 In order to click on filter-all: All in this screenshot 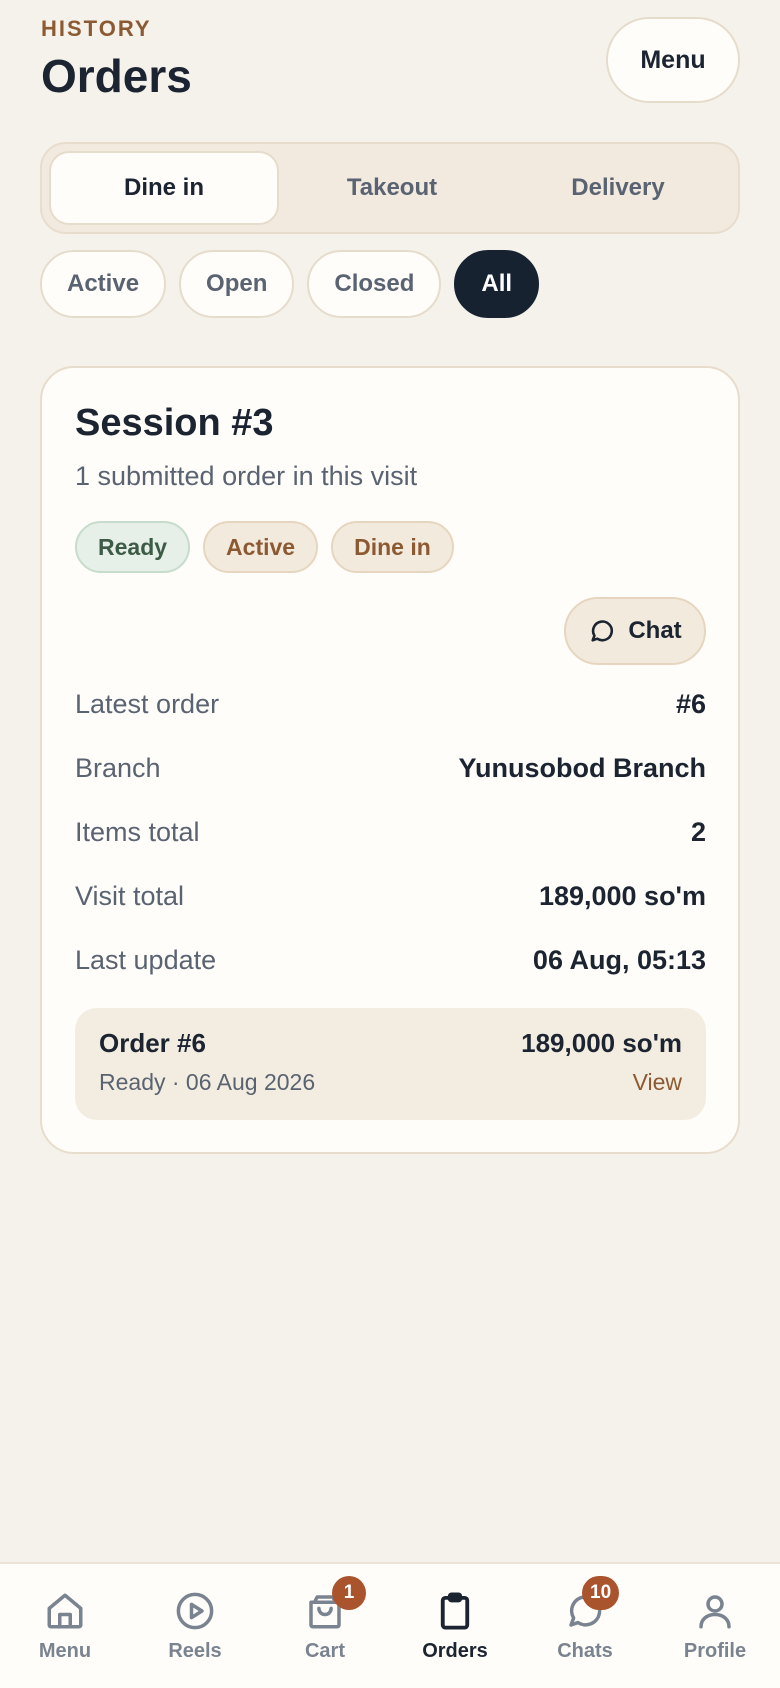, I will do `click(497, 284)`.